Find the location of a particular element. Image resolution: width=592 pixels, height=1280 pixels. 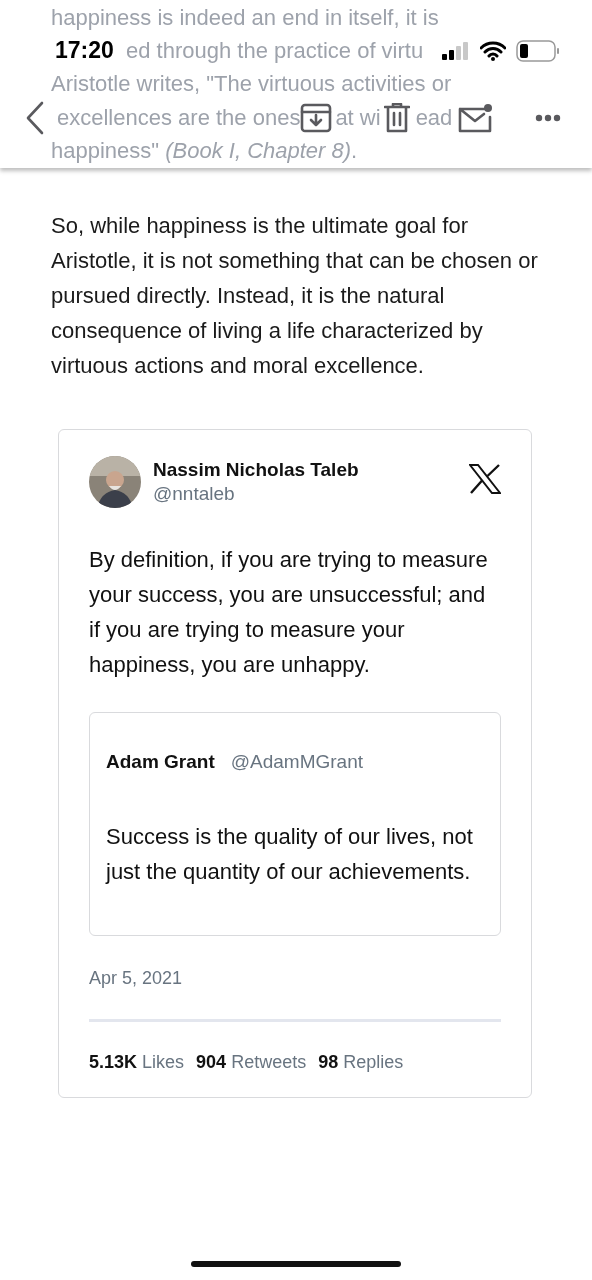

faded-text: happiness is indeed an end in itself, it is is located at coordinates (245, 17).